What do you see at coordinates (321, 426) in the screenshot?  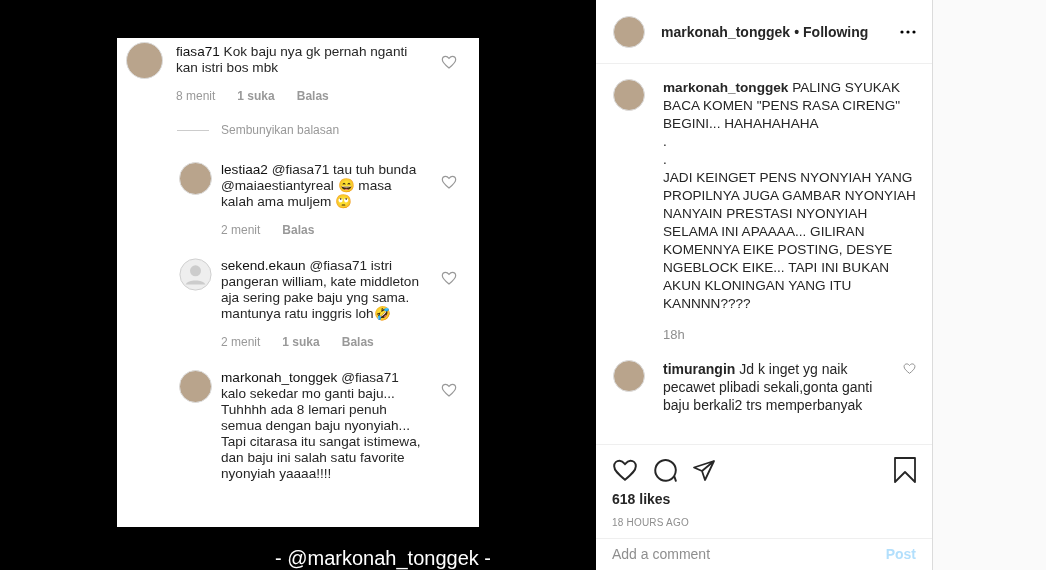 I see `comment-text: markonah_tonggek @fiasa71 kalo sekedar mo ganti baju... Tuhhhh ada 8 lemari penuh semua dengan baju nyonyiah... Tapi citarasa itu sangat istimewa, dan baju ini salah satu favorite nyonyiah yaaaa!!!!` at bounding box center [321, 426].